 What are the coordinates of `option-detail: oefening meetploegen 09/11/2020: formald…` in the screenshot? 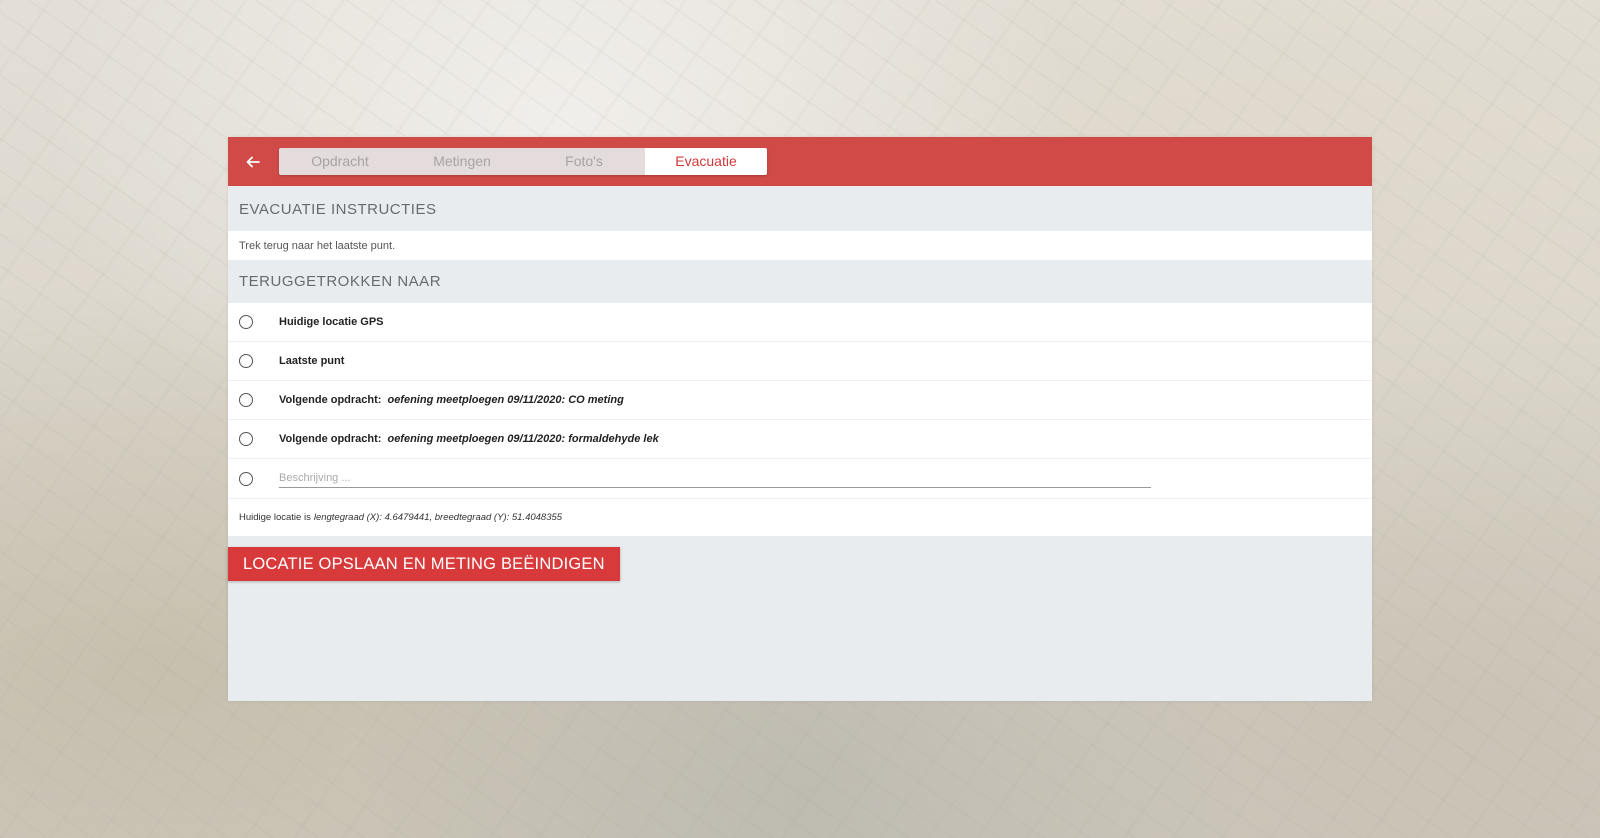 It's located at (523, 439).